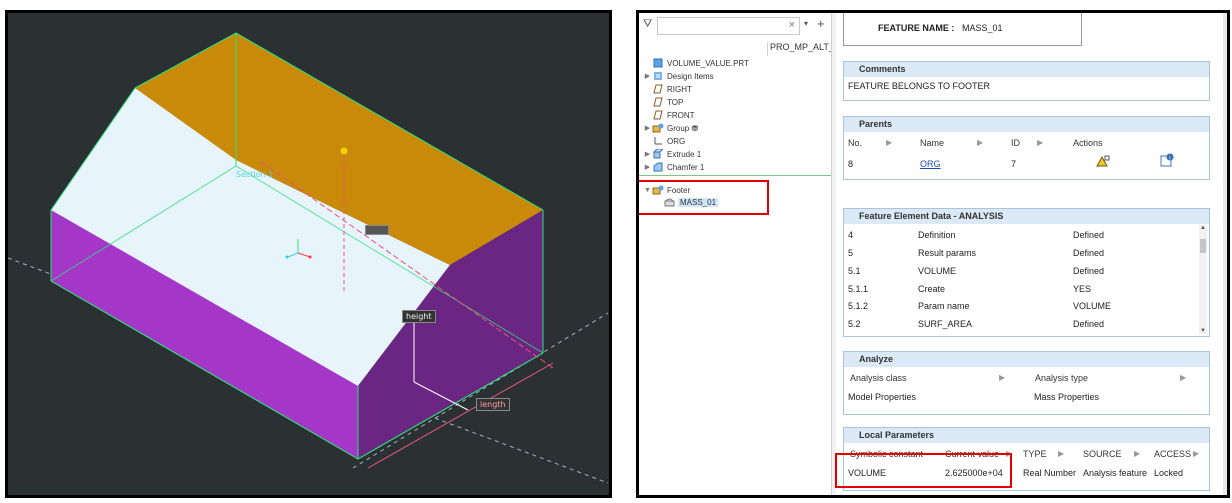 This screenshot has width=1232, height=503. I want to click on tree-item-front: FRONT, so click(669, 115).